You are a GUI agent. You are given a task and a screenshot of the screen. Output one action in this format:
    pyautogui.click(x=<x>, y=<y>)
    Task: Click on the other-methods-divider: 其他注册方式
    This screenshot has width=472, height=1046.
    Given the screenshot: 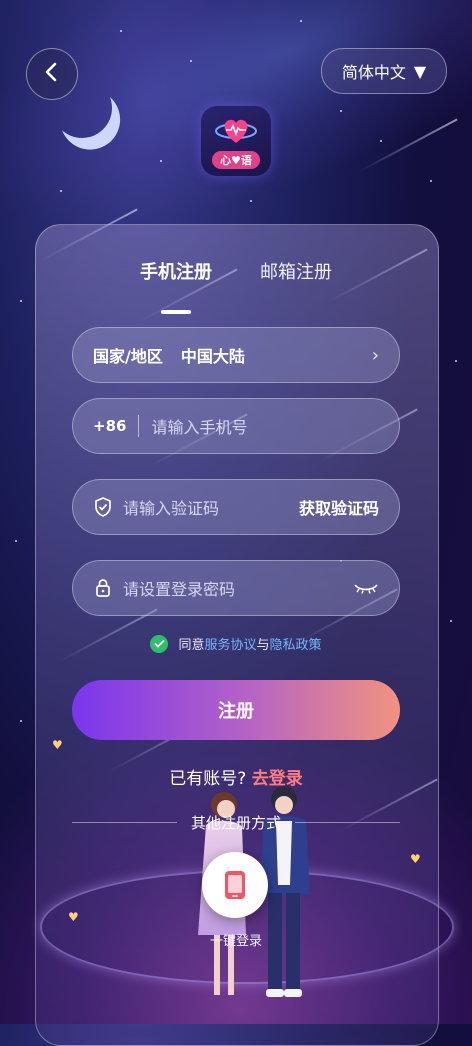 What is the action you would take?
    pyautogui.click(x=236, y=822)
    